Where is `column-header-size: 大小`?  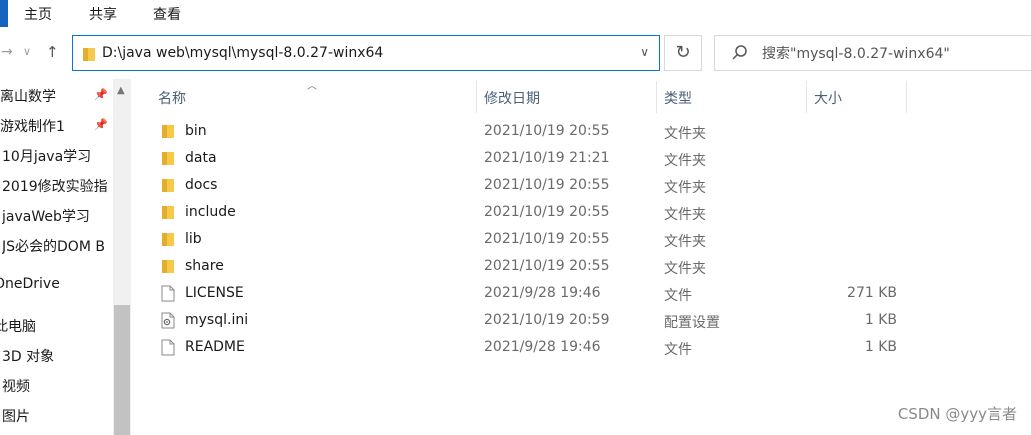
column-header-size: 大小 is located at coordinates (828, 98).